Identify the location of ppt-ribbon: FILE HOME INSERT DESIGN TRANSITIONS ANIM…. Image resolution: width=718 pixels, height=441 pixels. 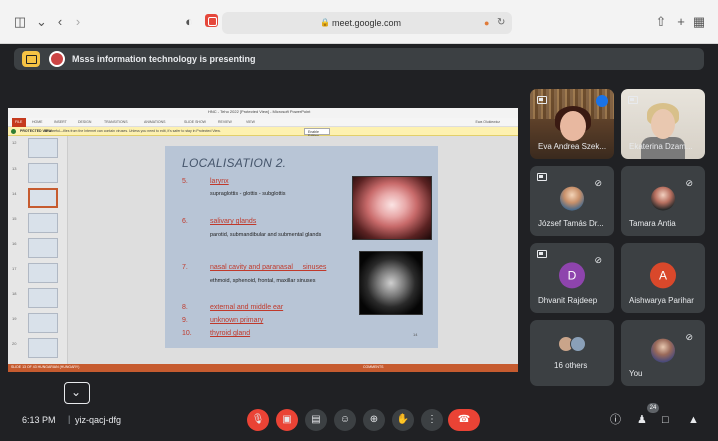
(263, 122).